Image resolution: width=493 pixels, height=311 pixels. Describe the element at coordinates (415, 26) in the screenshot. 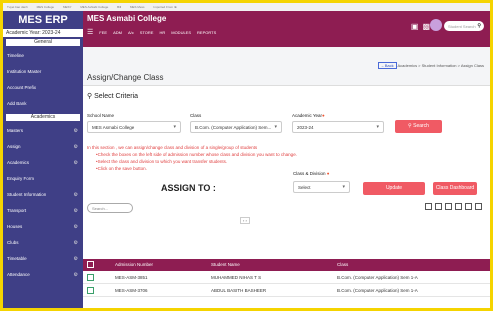

I see `monitor-icon: ▣` at that location.